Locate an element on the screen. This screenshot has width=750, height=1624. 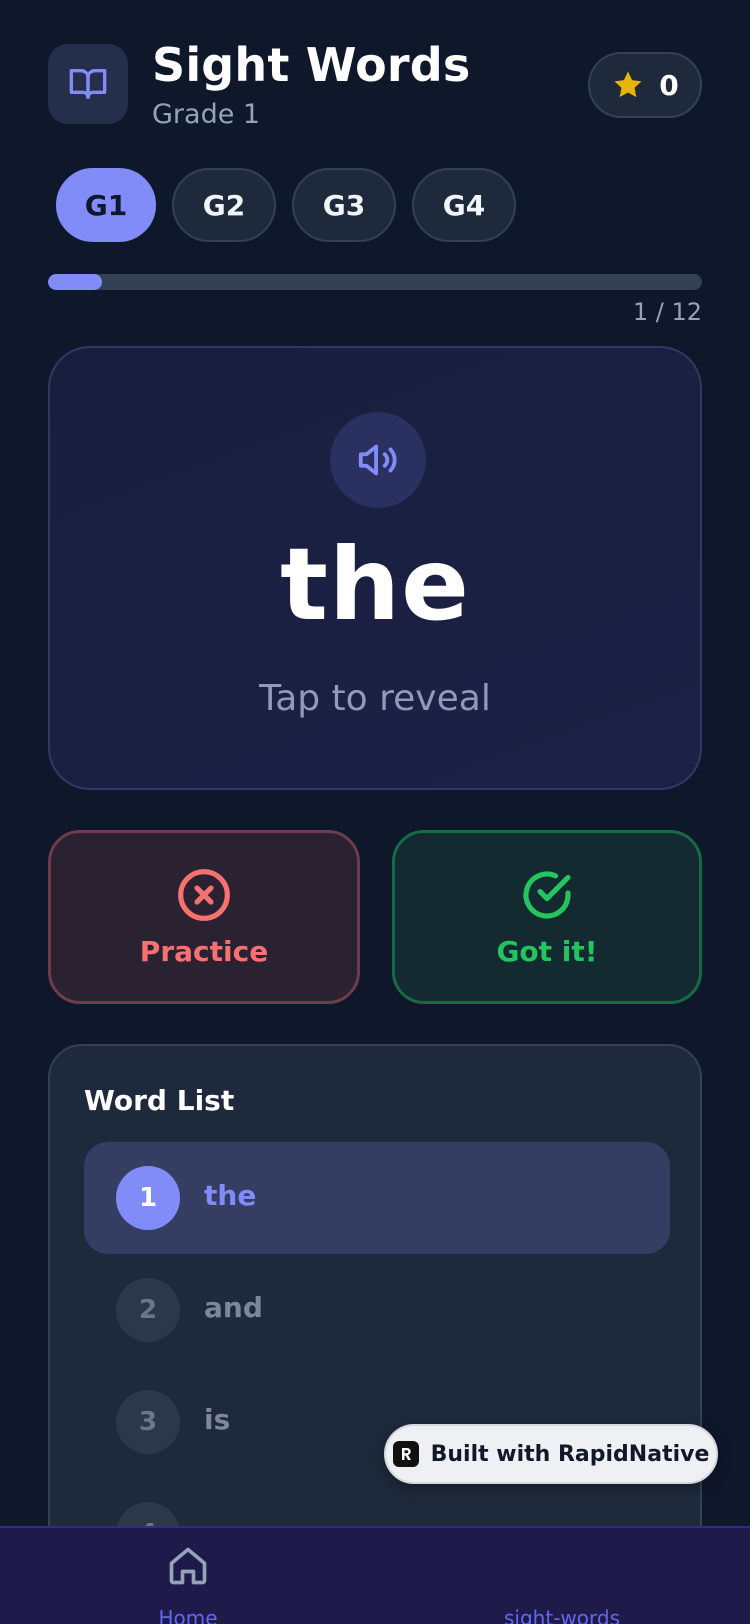
list-item-number: 2 is located at coordinates (148, 1310).